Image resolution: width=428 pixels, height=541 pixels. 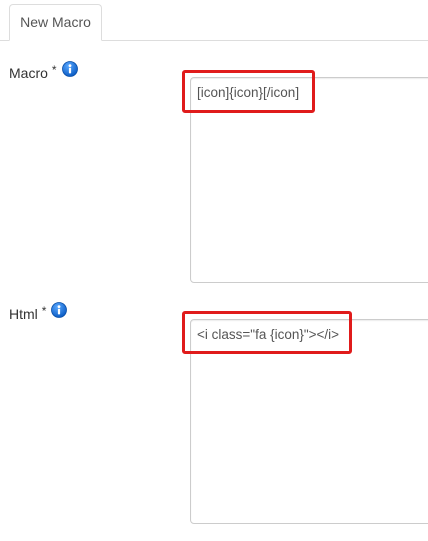 I want to click on html-label: Html, so click(x=23, y=314).